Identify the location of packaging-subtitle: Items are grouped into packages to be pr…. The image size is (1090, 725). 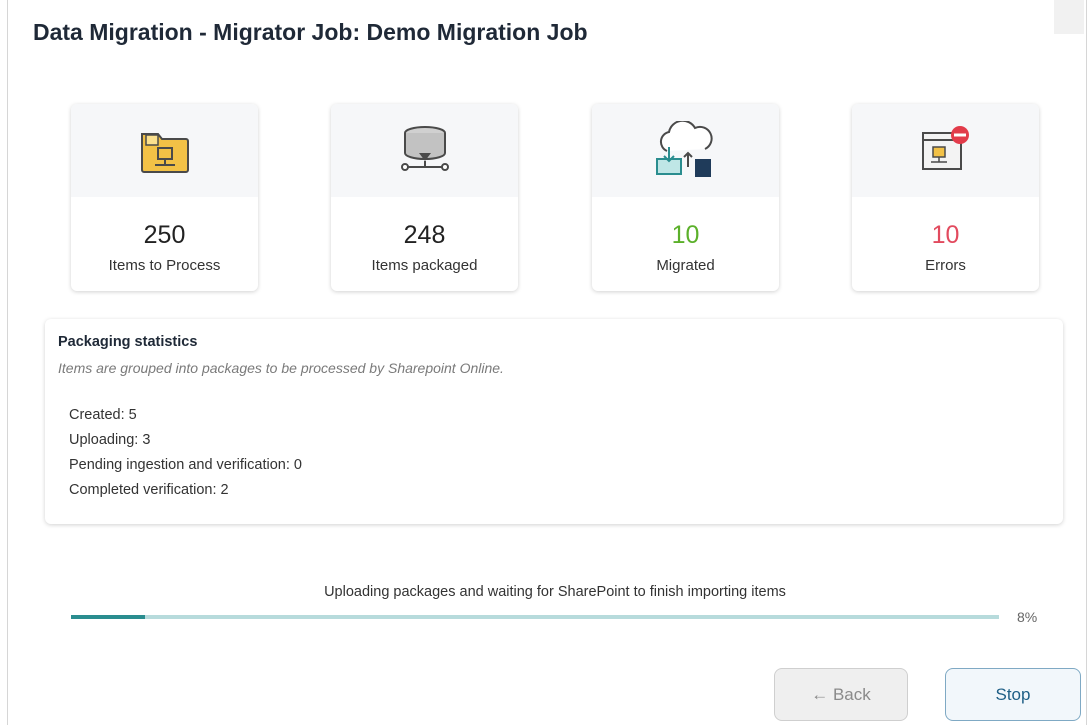
(281, 368).